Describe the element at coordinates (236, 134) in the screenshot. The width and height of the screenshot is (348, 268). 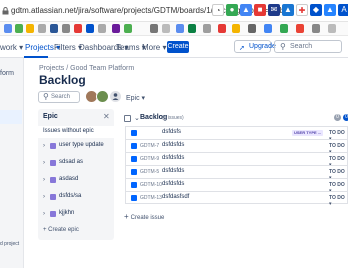
I see `issue-row: dsfdsfs USER TYPE ... TO DO ▾` at that location.